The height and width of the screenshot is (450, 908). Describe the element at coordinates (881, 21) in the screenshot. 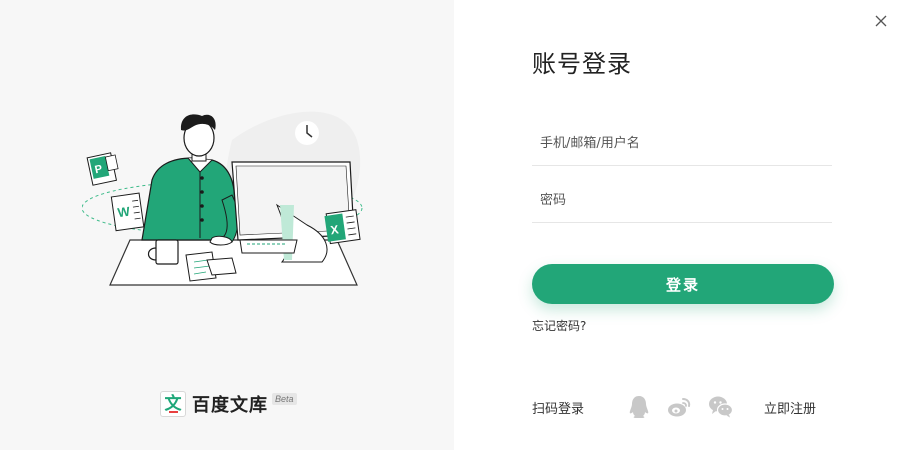

I see `close-icon` at that location.